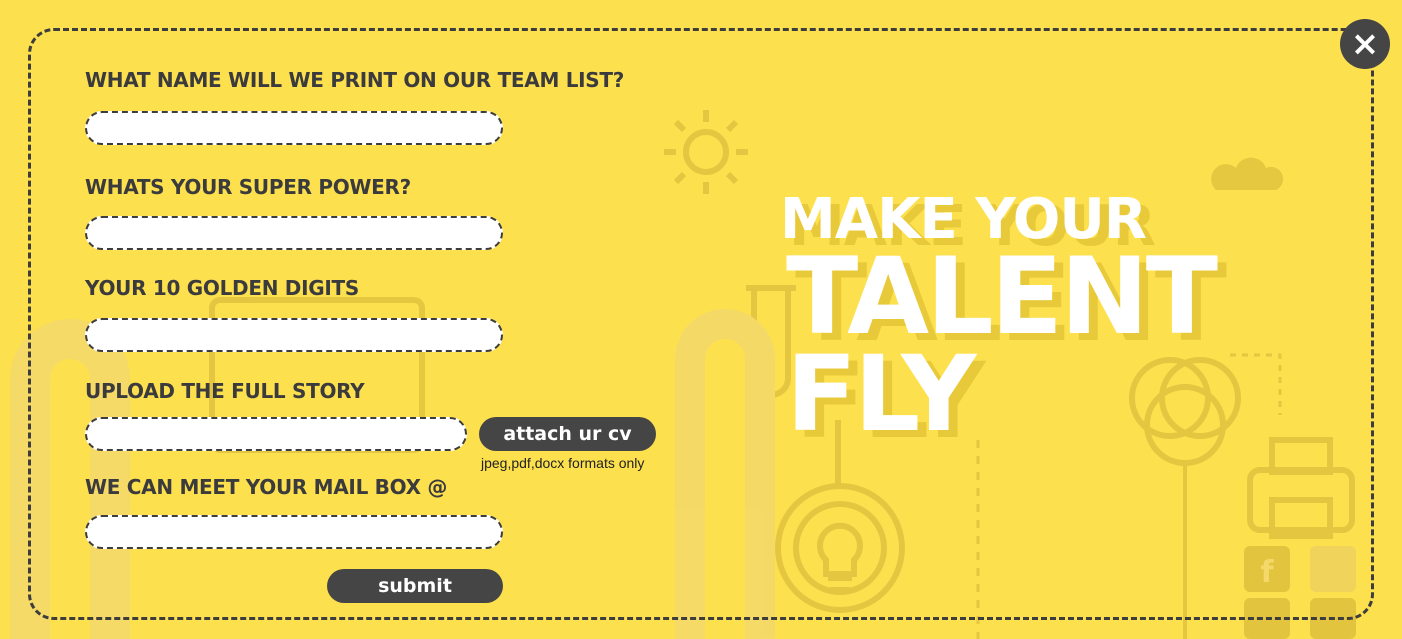 The height and width of the screenshot is (639, 1402). I want to click on upload-input, so click(276, 434).